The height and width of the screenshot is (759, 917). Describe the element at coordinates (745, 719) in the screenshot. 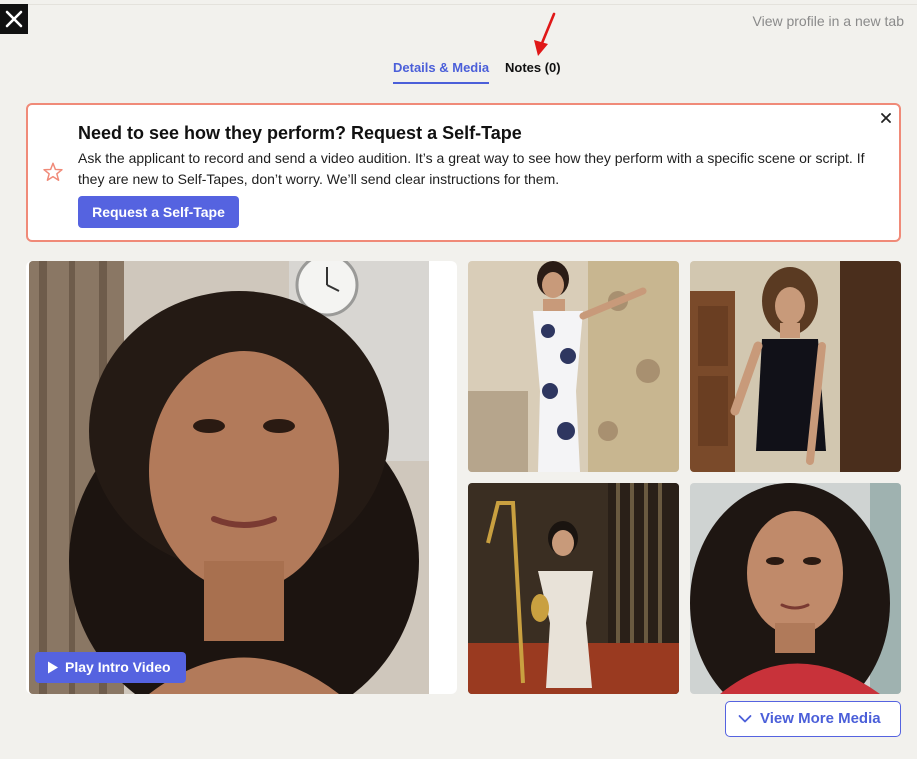

I see `chevron-down-icon` at that location.